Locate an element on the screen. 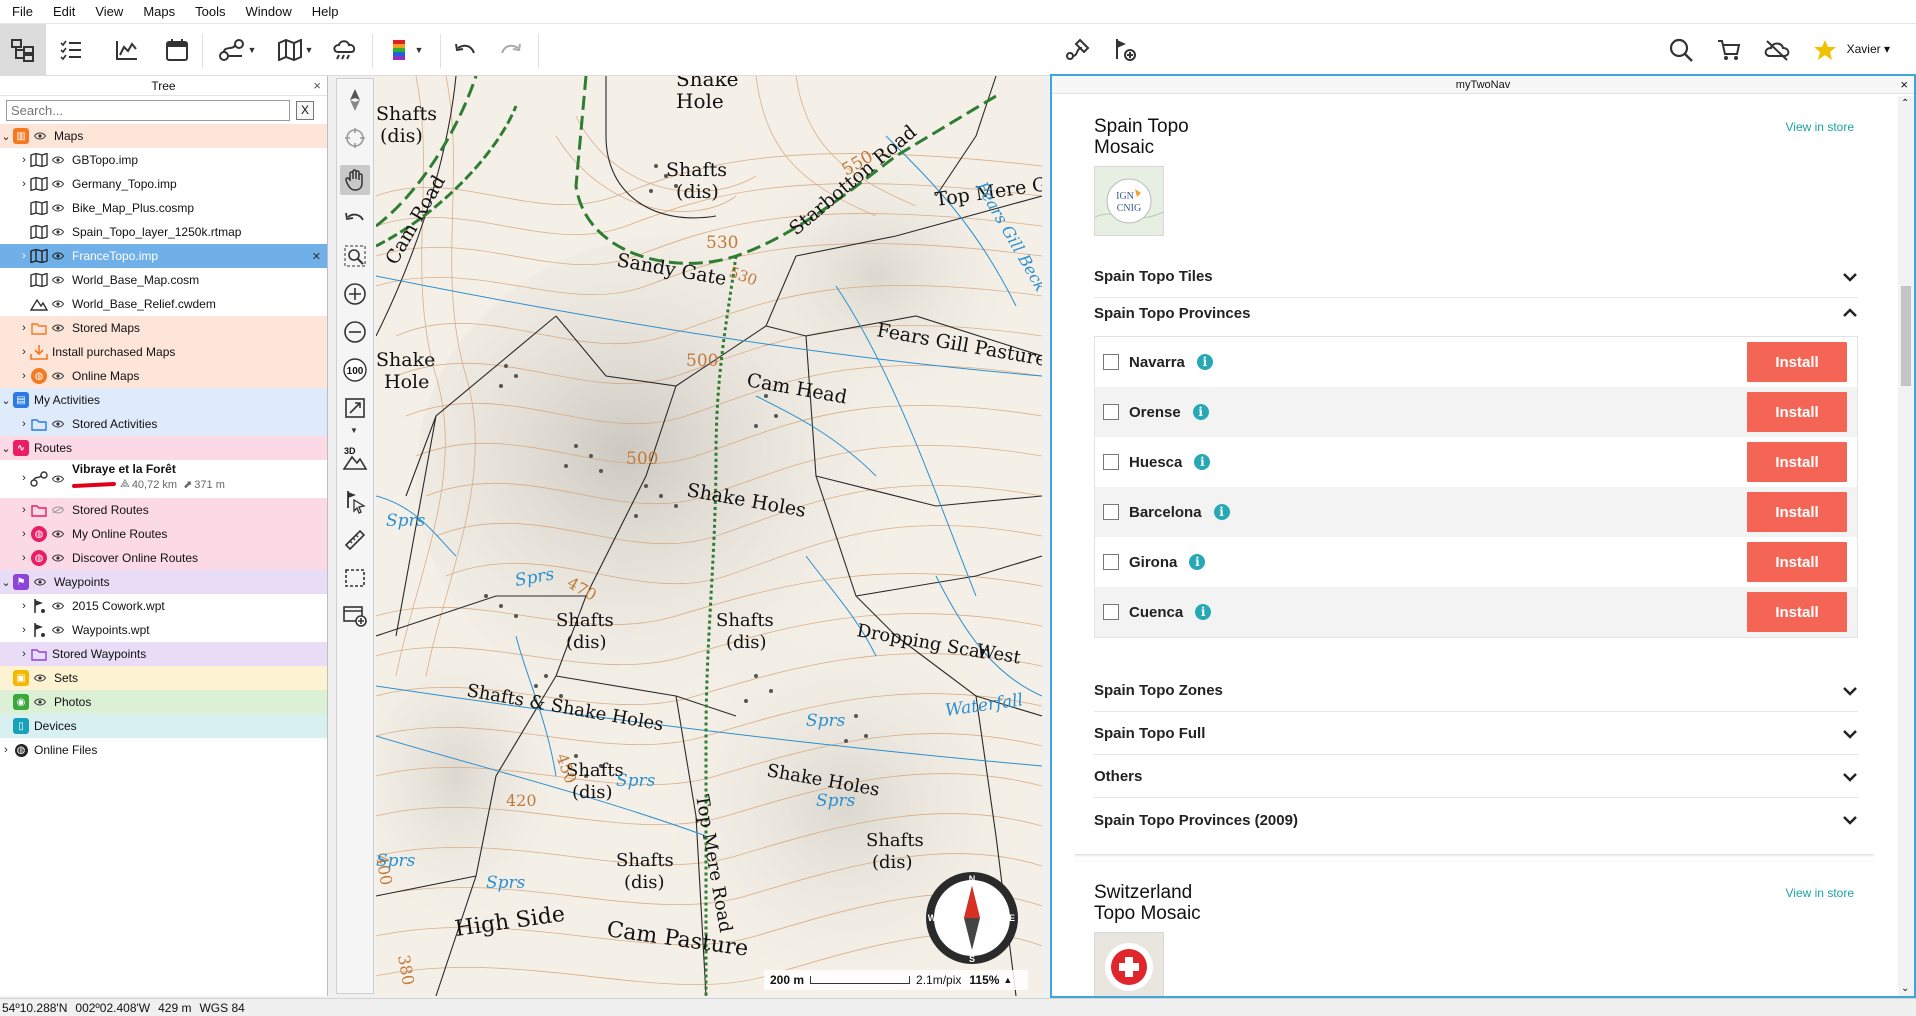 This screenshot has height=1016, width=1916. tree-category-routes: ⌄ ∿ Routes is located at coordinates (163, 448).